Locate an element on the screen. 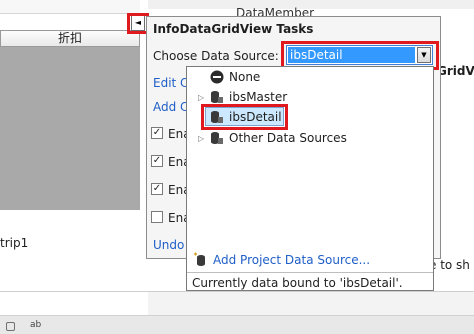  tree-item-other-data-sources: Other Data Sources is located at coordinates (288, 138).